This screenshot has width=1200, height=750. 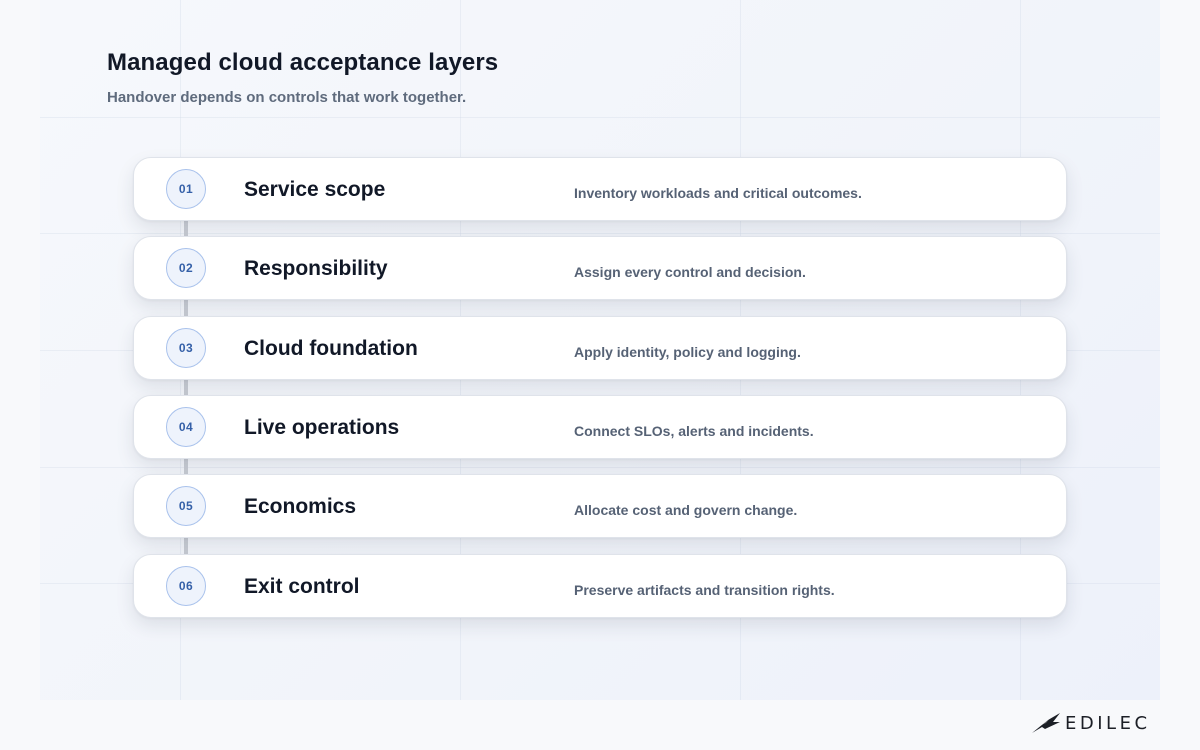 What do you see at coordinates (686, 510) in the screenshot?
I see `layer-description: Allocate cost and govern change.` at bounding box center [686, 510].